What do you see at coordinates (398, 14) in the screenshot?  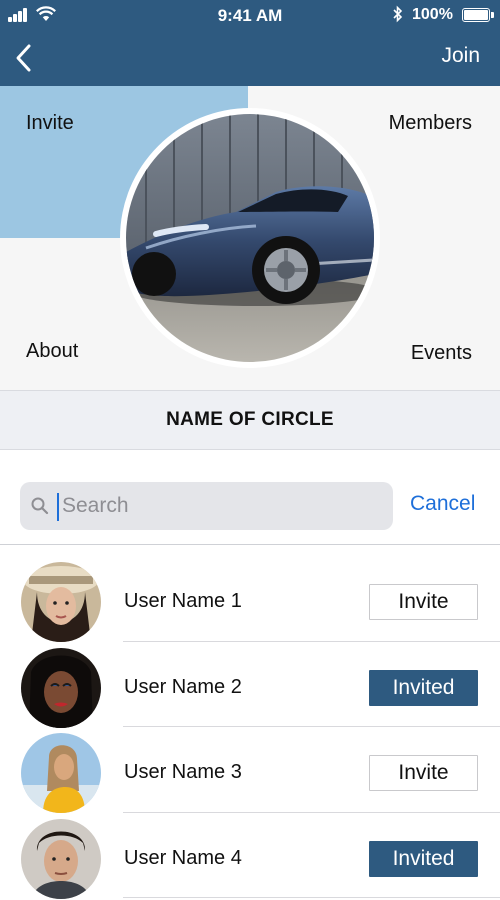 I see `bluetooth-icon` at bounding box center [398, 14].